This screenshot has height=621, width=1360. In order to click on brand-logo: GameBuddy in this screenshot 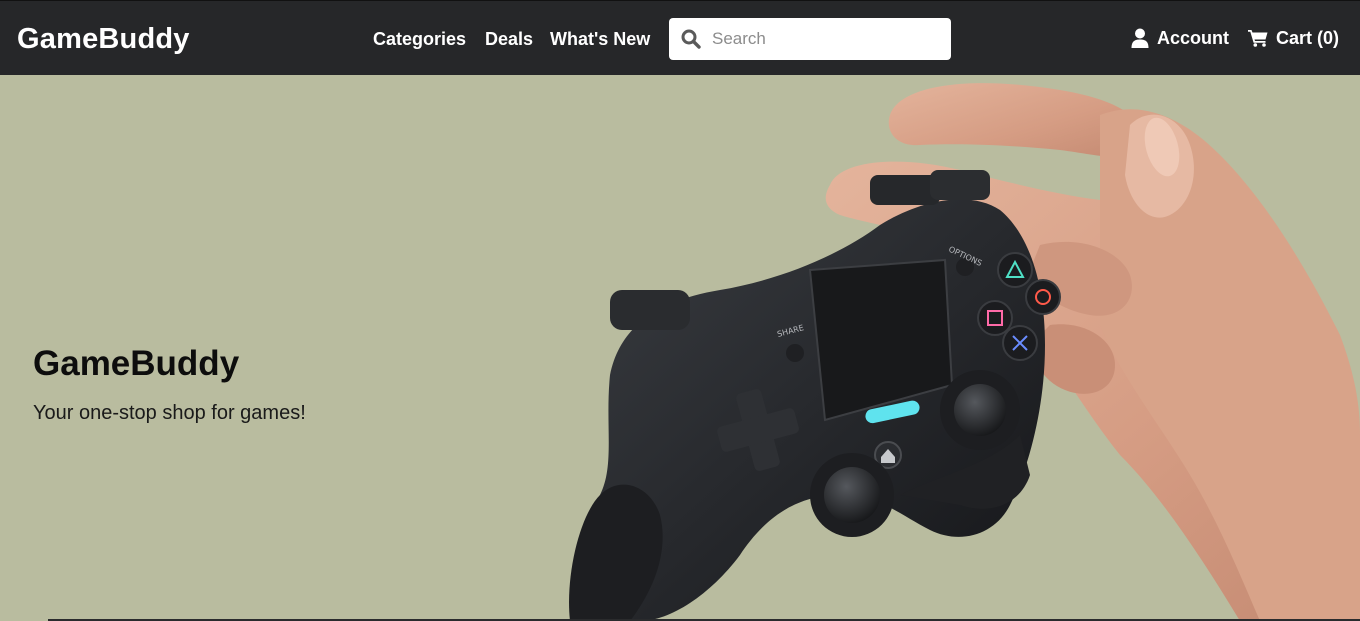, I will do `click(103, 39)`.